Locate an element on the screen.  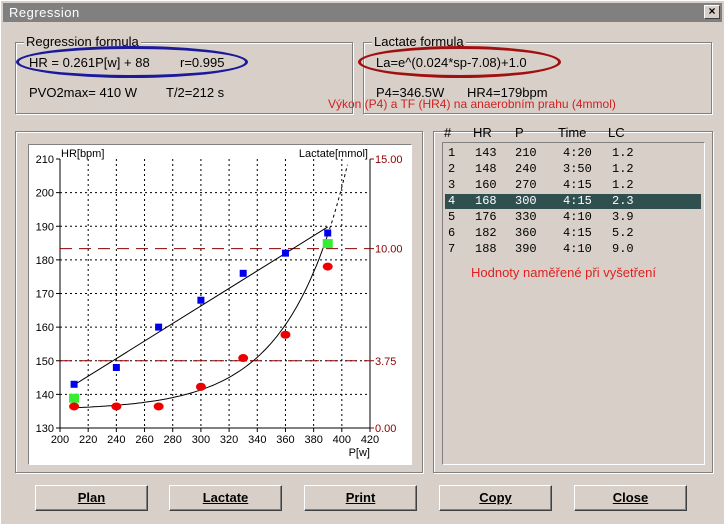
x-tick-label: 340 is located at coordinates (257, 440).